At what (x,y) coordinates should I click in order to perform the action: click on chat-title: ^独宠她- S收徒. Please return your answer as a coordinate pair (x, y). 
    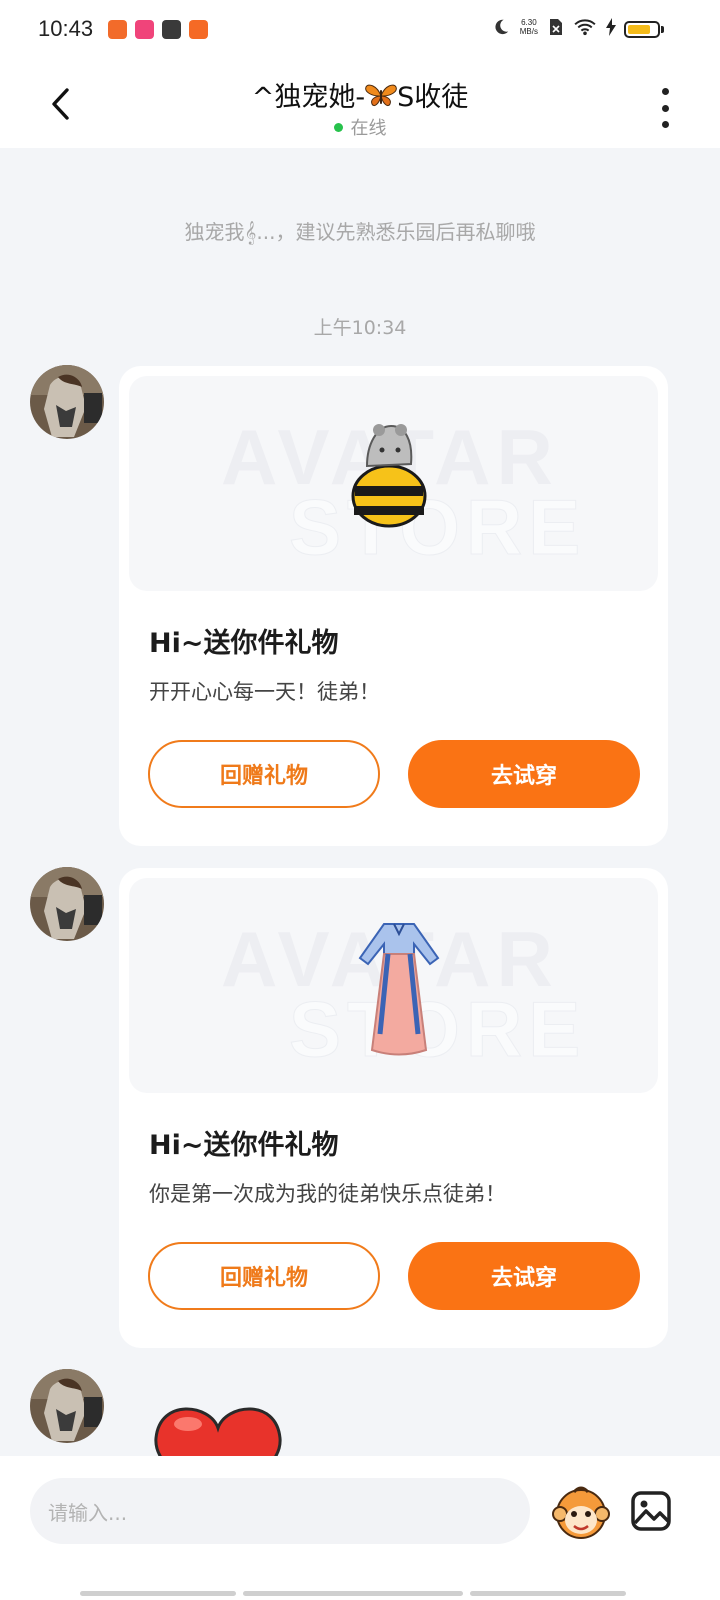
    Looking at the image, I should click on (360, 94).